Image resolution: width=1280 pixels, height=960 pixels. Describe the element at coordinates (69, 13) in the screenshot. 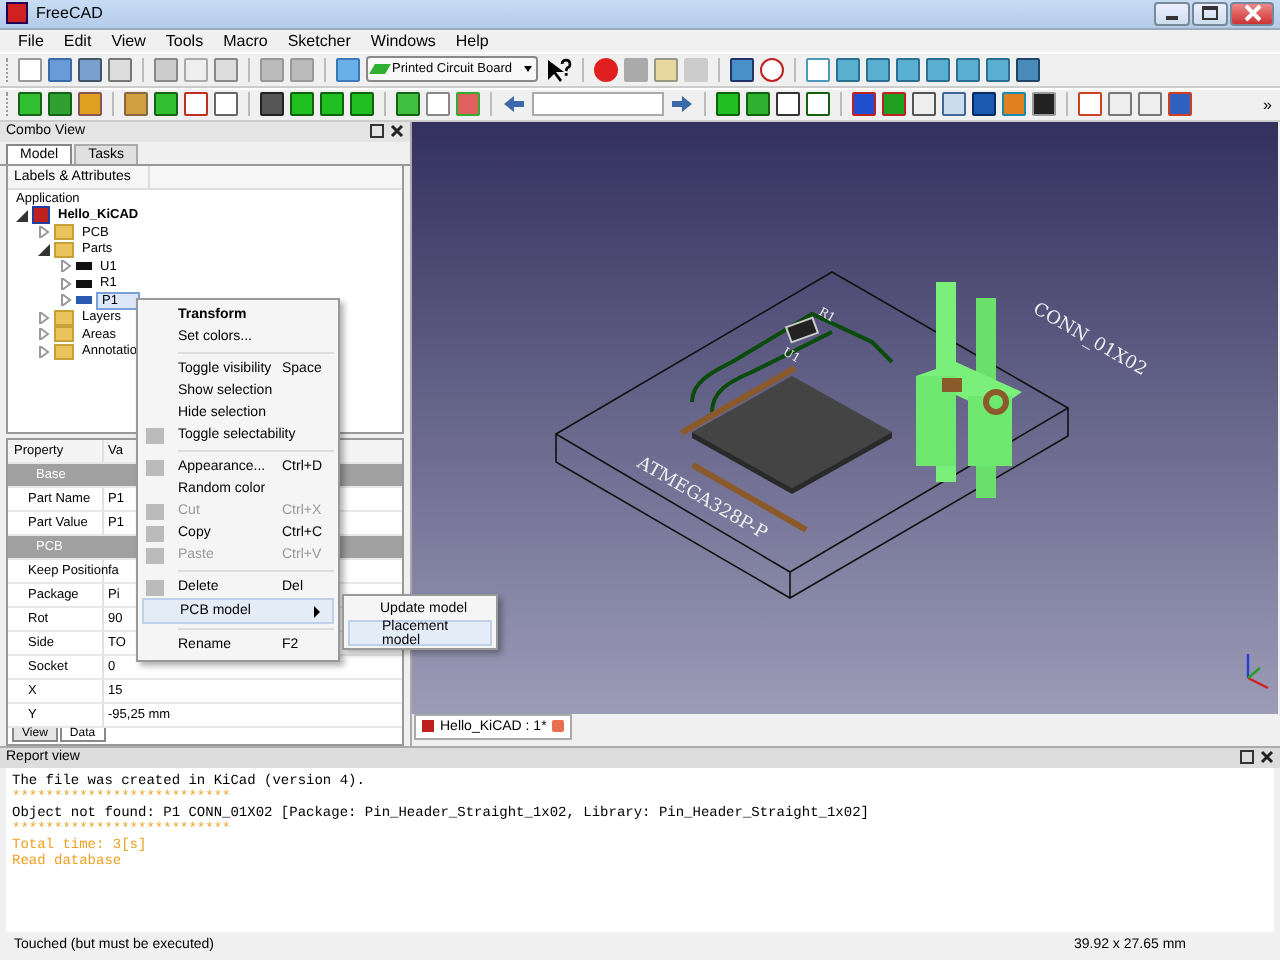

I see `window-title: FreeCAD` at that location.